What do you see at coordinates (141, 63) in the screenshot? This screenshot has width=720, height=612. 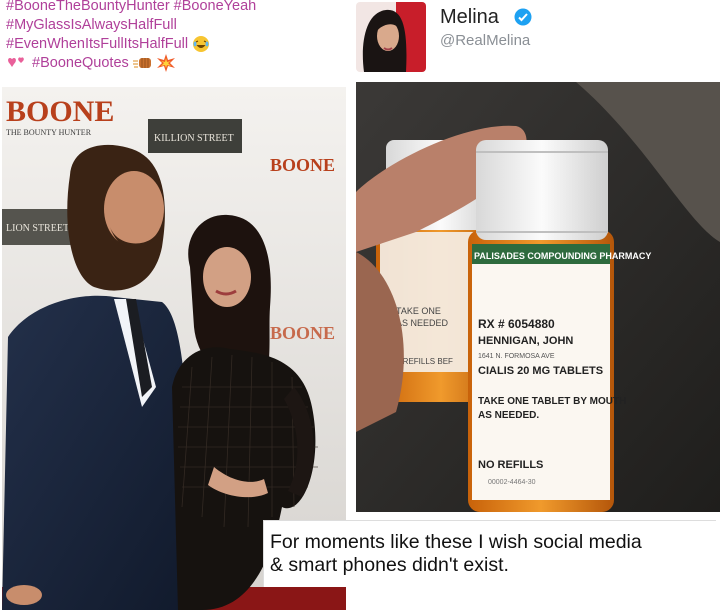 I see `fist-bump-icon` at bounding box center [141, 63].